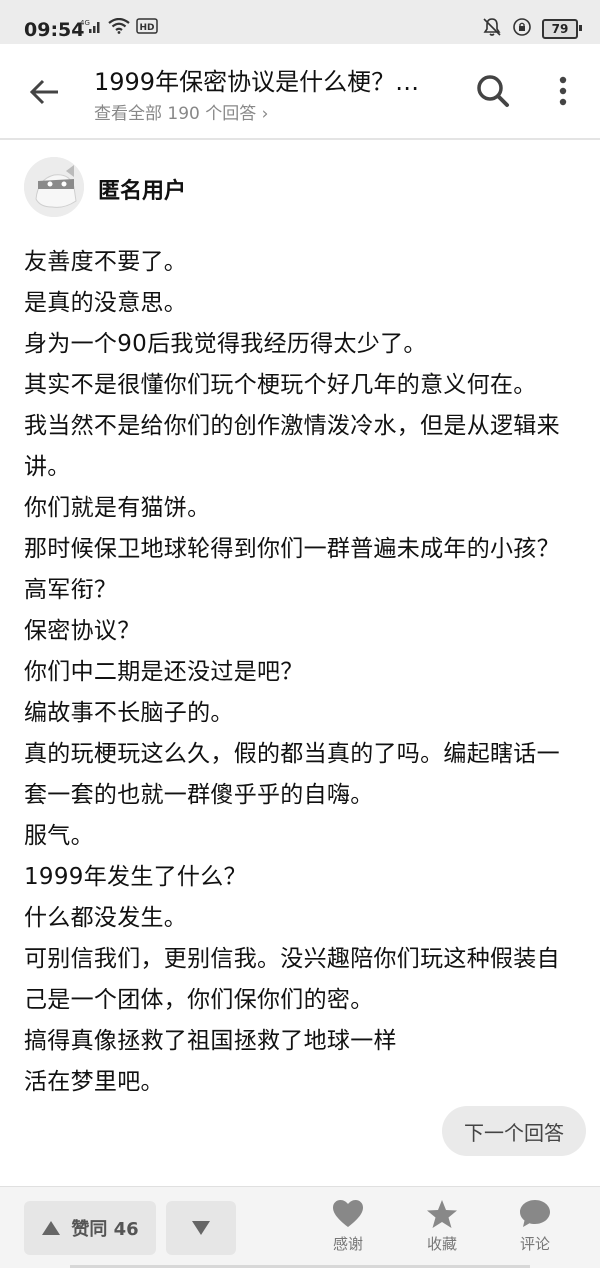  What do you see at coordinates (142, 189) in the screenshot?
I see `author-name: 匿名用户` at bounding box center [142, 189].